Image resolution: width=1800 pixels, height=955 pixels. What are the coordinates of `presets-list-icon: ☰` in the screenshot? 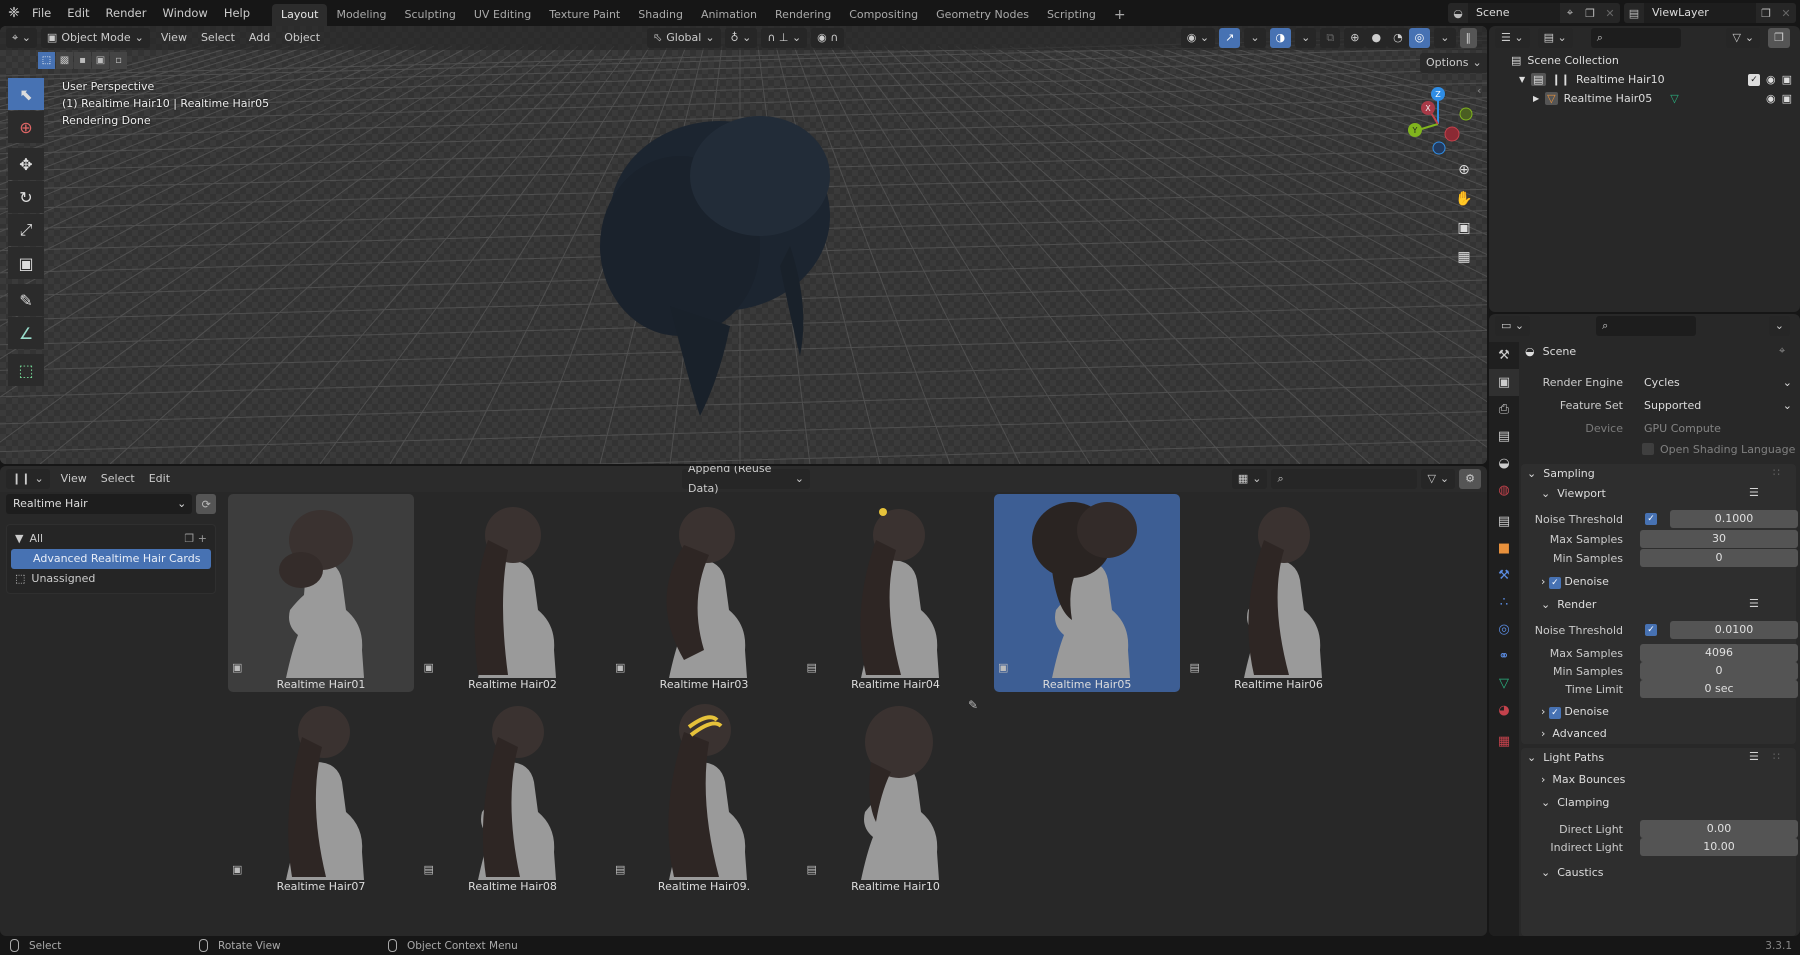 It's located at (1754, 492).